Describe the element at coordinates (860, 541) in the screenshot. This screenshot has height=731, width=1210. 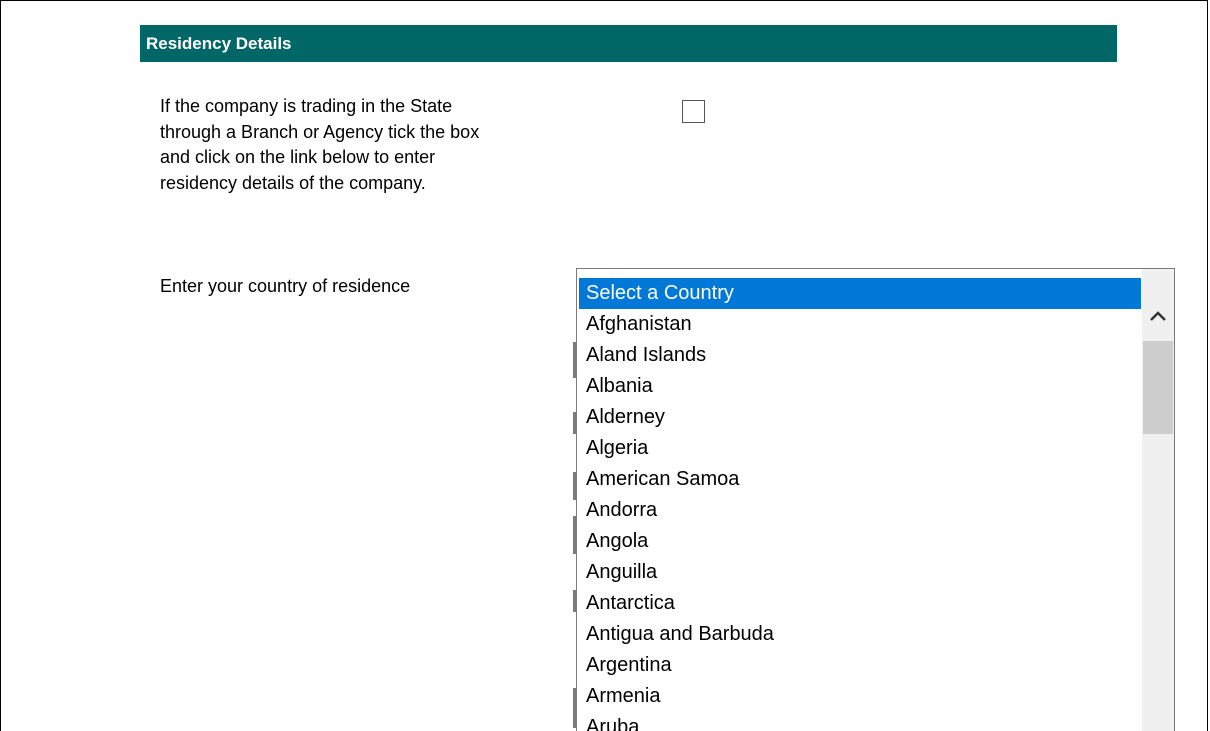
I see `country-option-angola: Angola` at that location.